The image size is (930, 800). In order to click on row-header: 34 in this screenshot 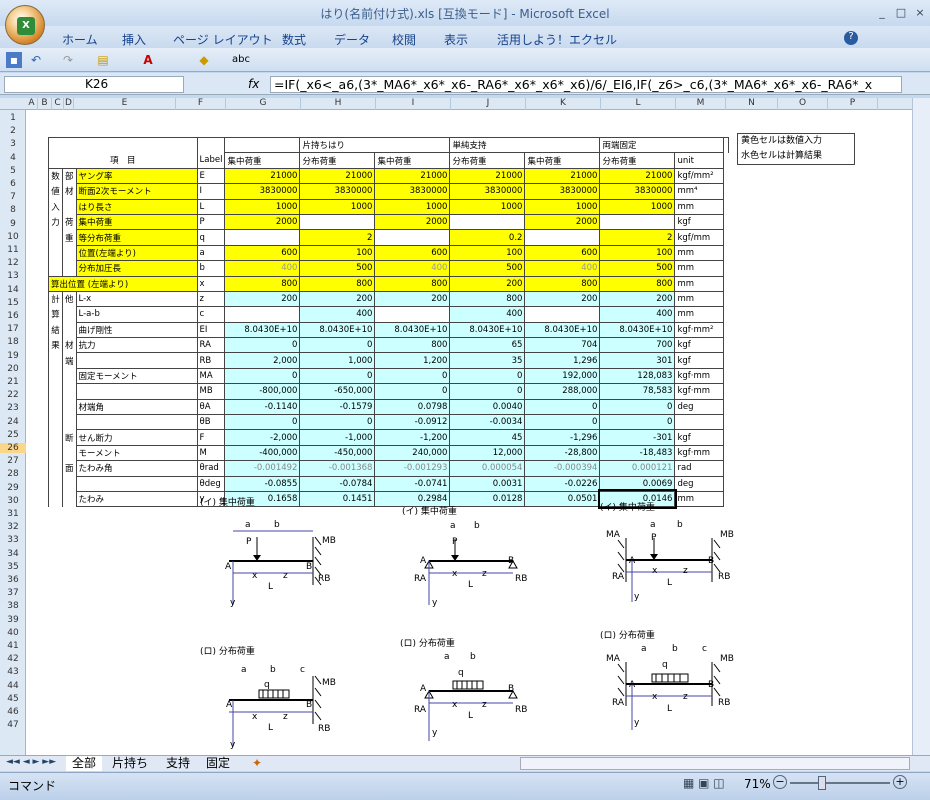, I will do `click(13, 554)`.